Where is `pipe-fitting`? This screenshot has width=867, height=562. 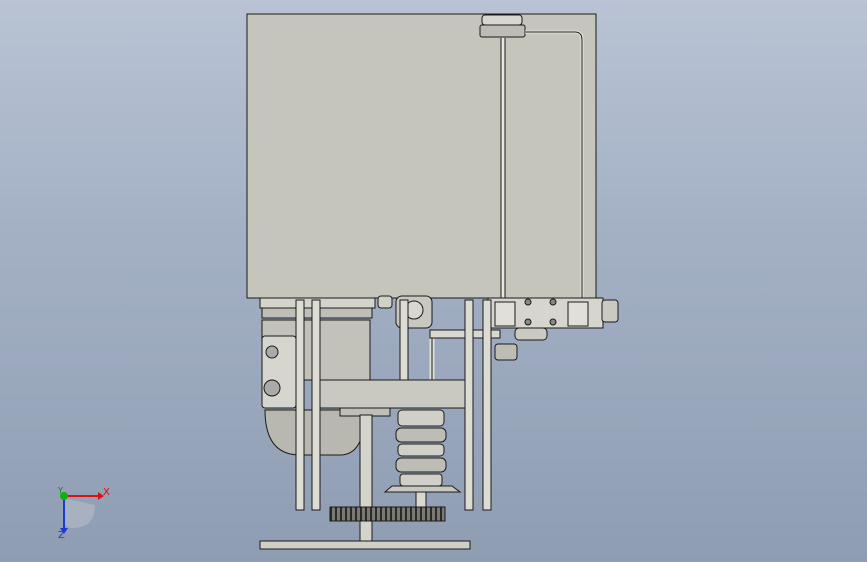 pipe-fitting is located at coordinates (439, 337).